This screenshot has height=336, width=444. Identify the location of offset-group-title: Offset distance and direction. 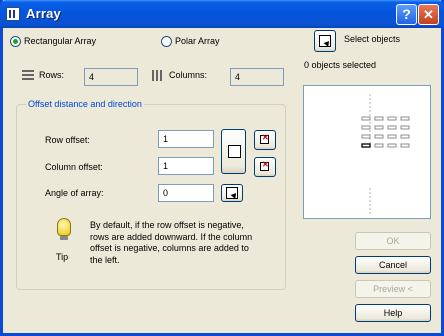
(85, 104).